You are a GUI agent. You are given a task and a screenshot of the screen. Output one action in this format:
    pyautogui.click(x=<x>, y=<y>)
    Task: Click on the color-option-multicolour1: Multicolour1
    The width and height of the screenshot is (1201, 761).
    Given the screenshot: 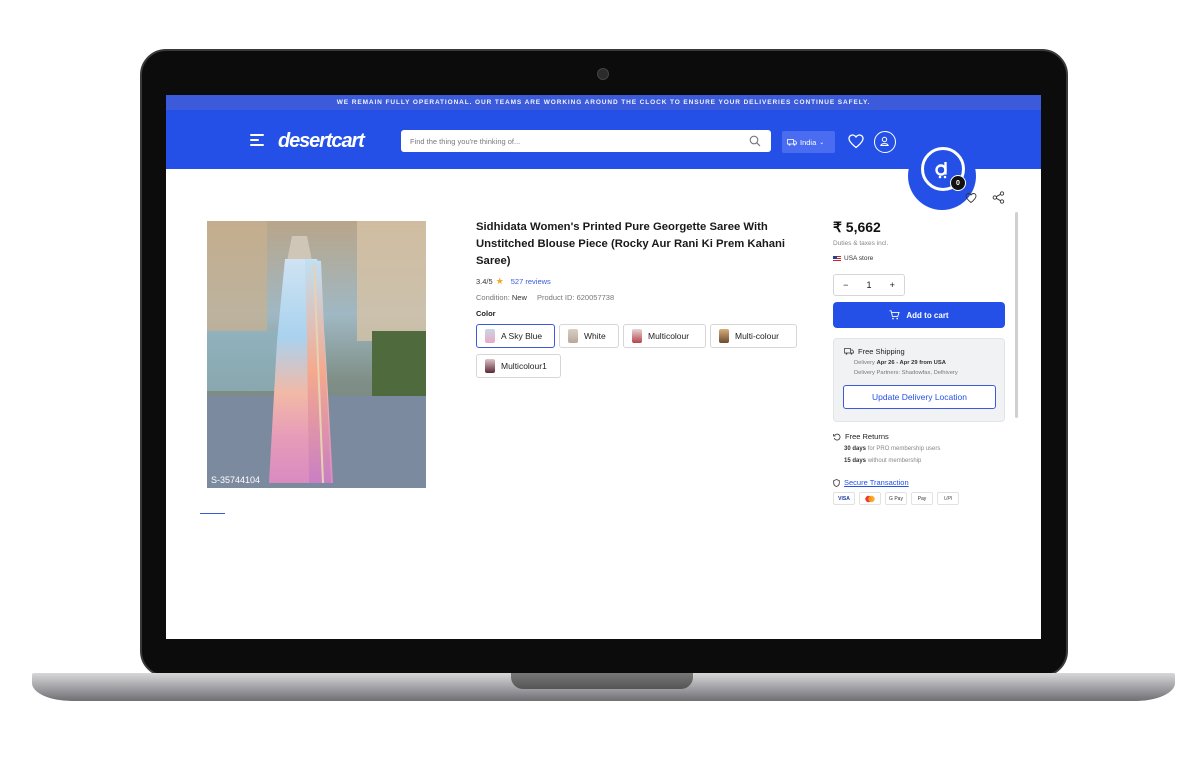 What is the action you would take?
    pyautogui.click(x=518, y=366)
    